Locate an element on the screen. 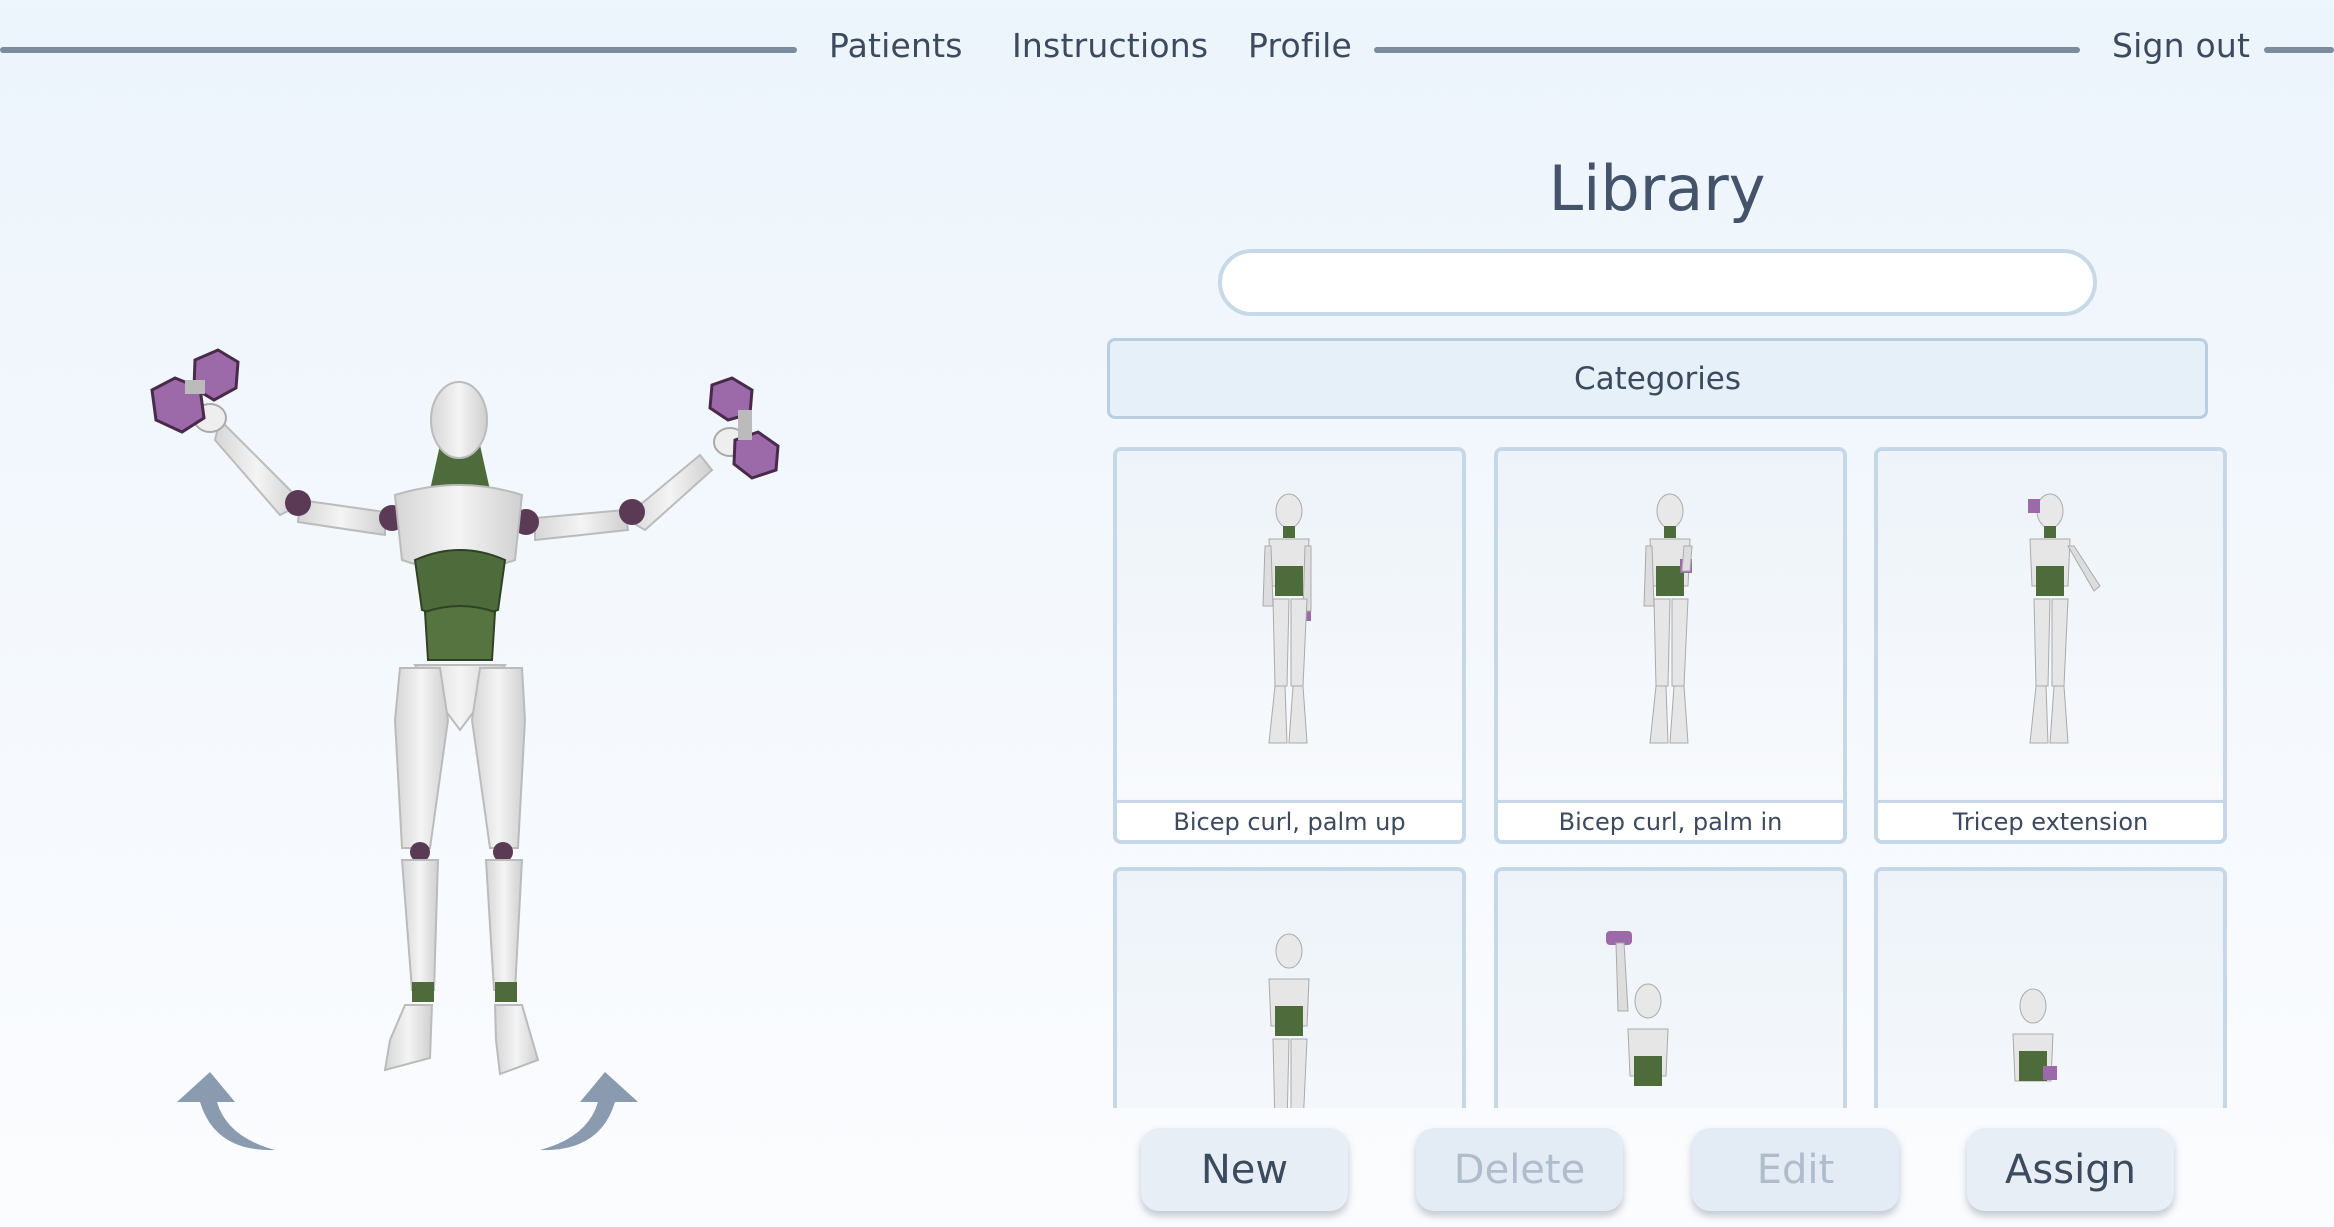  search-input is located at coordinates (1657, 282).